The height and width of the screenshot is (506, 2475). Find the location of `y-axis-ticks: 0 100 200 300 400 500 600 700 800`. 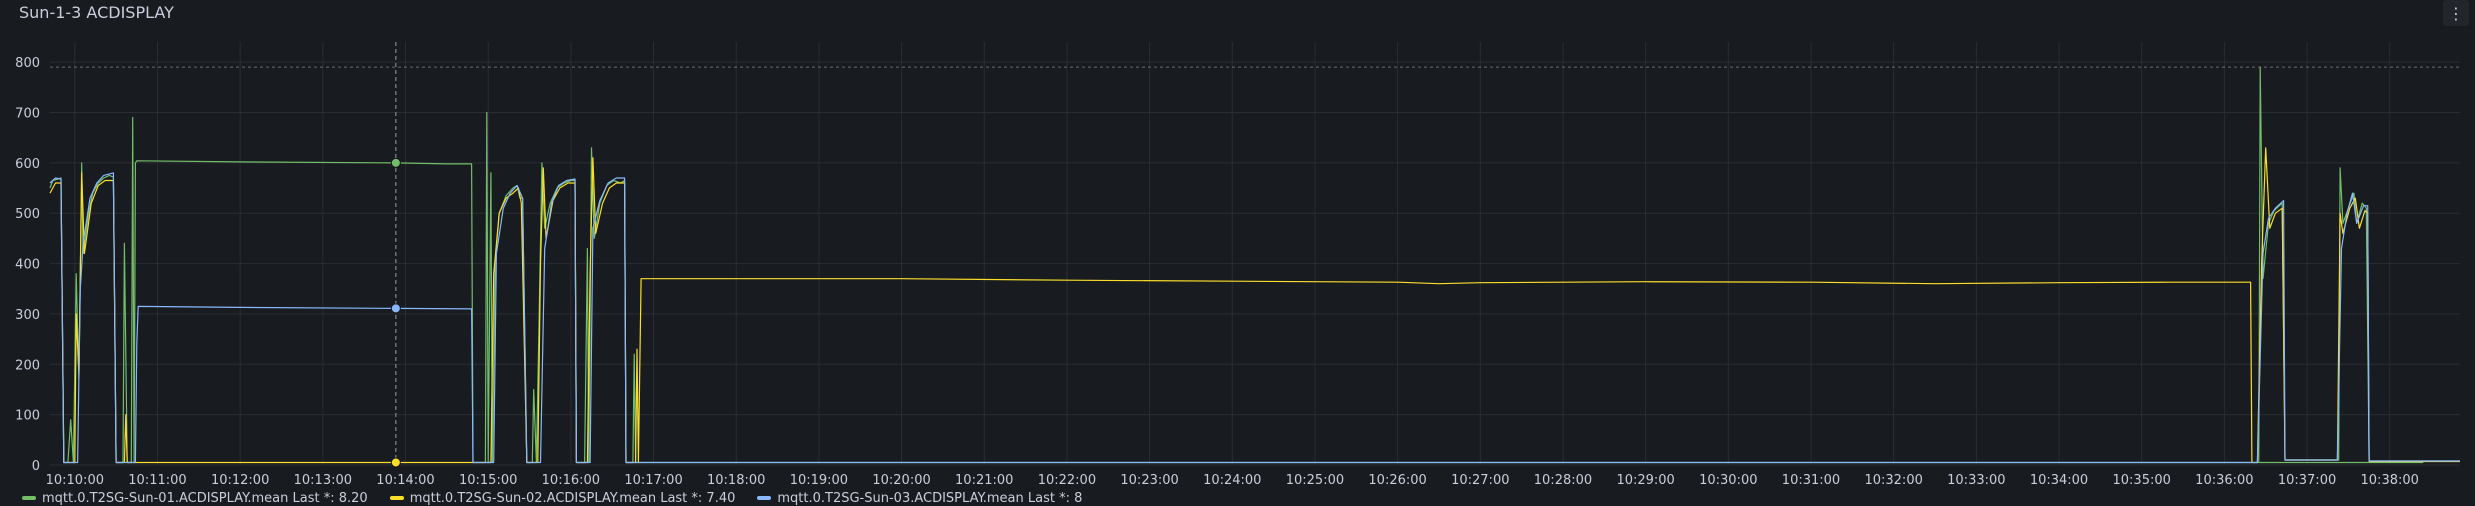

y-axis-ticks: 0 100 200 300 400 500 600 700 800 is located at coordinates (27, 265).